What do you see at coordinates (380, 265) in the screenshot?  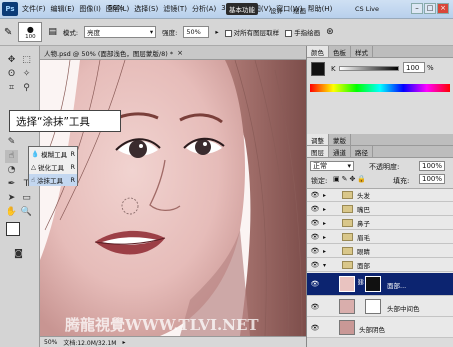 I see `layer-row: 👁 ▾ 面部` at bounding box center [380, 265].